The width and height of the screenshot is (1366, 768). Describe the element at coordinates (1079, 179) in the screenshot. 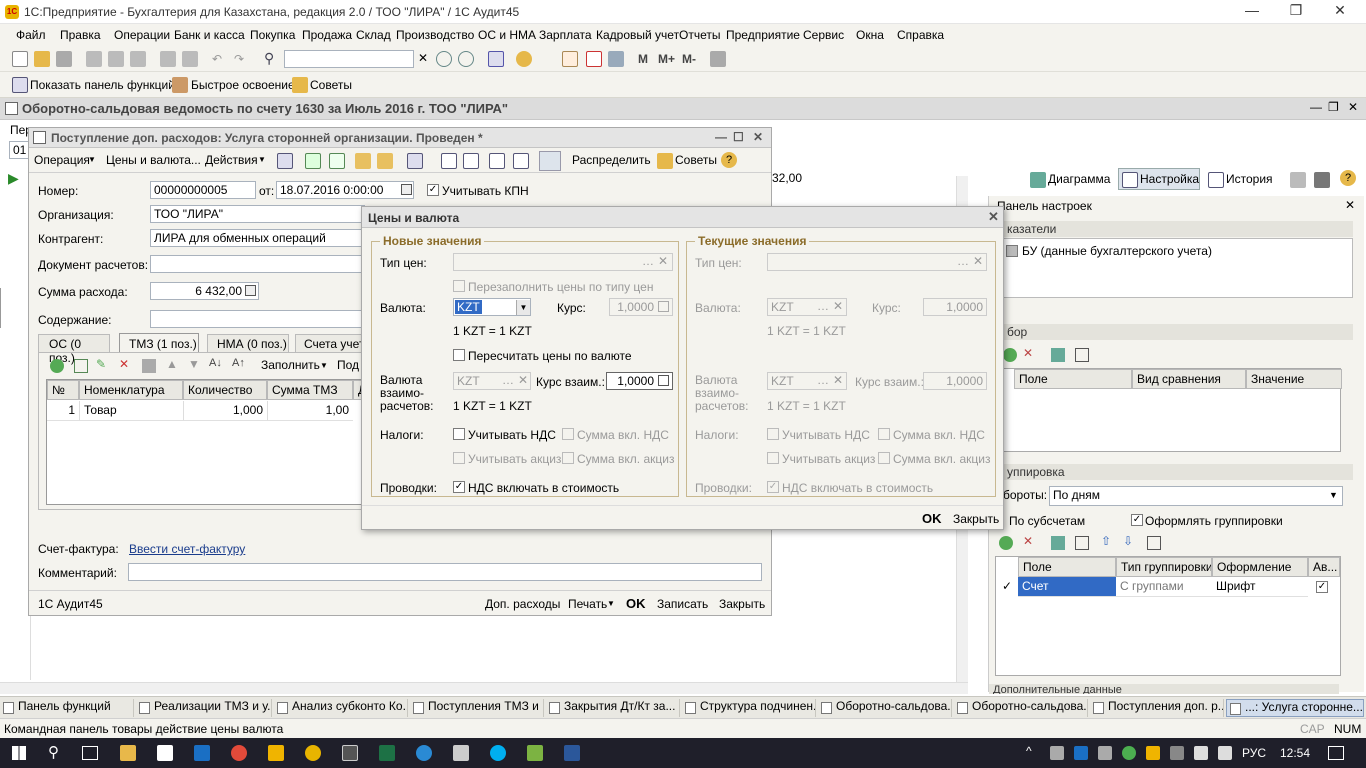

I see `diagram-button: Диаграмма` at that location.